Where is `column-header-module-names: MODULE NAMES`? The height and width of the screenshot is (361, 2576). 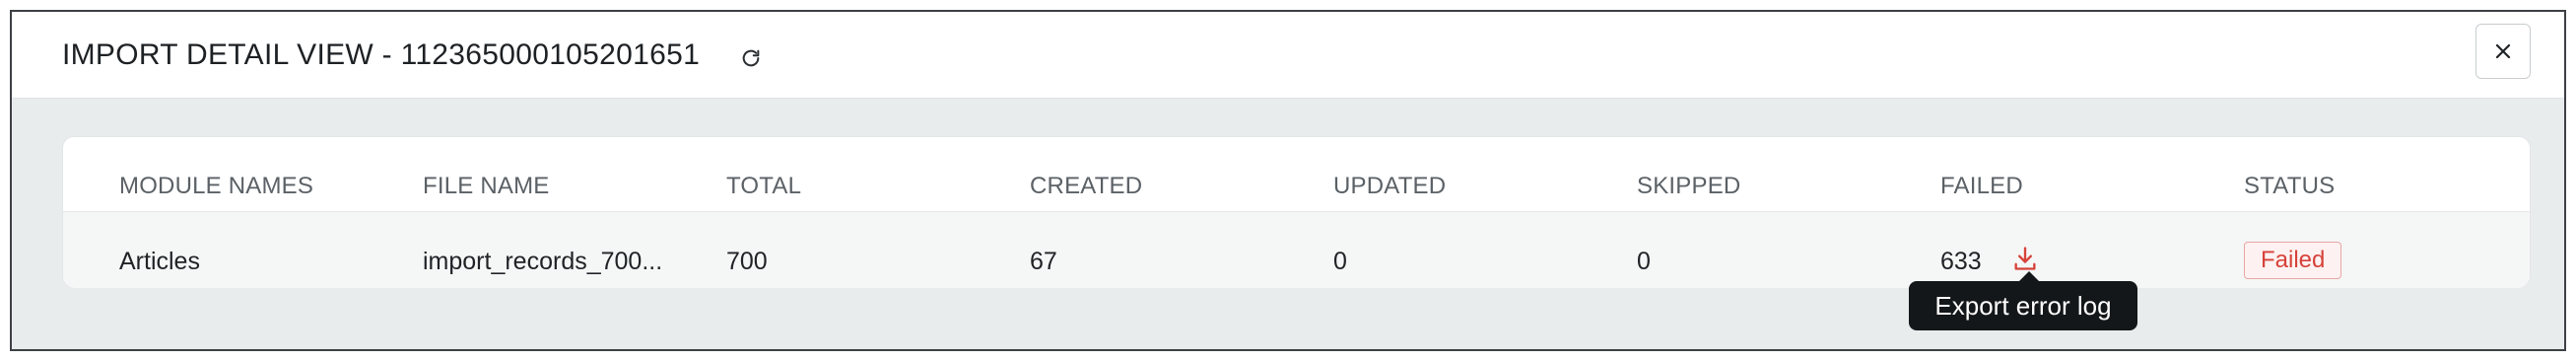
column-header-module-names: MODULE NAMES is located at coordinates (216, 186).